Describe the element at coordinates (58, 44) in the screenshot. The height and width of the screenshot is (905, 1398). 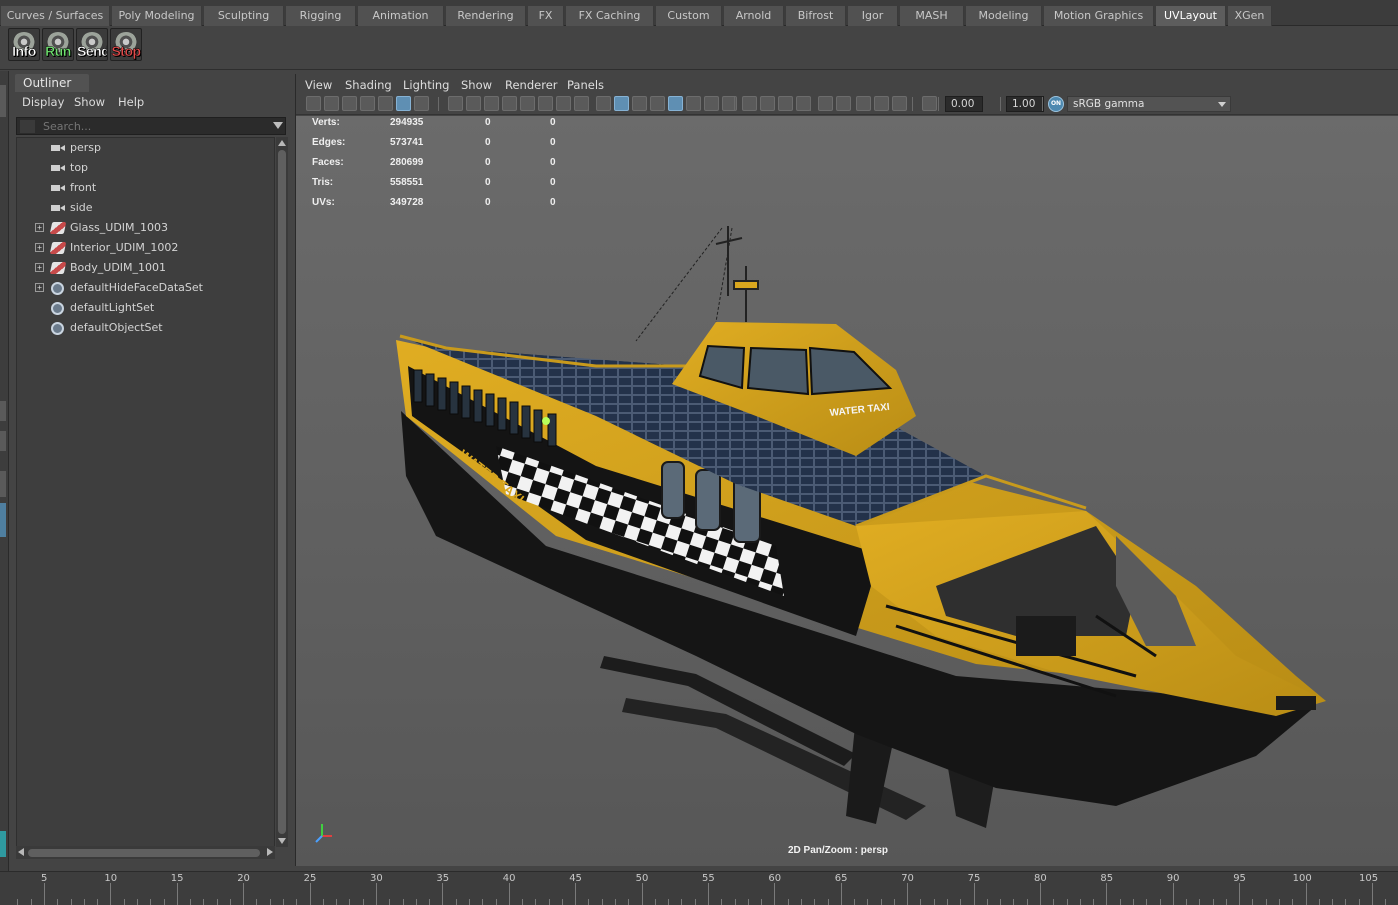
I see `shelf-button-run: Run` at that location.